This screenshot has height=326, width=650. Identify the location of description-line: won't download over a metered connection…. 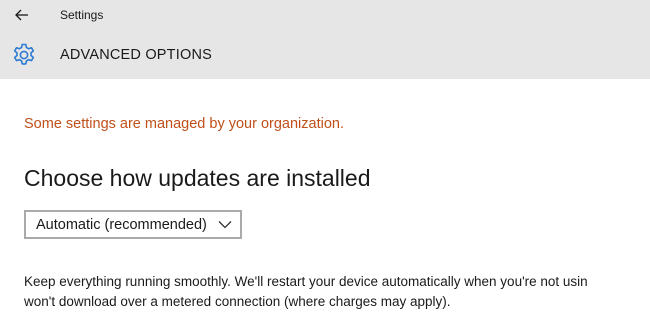
(237, 301).